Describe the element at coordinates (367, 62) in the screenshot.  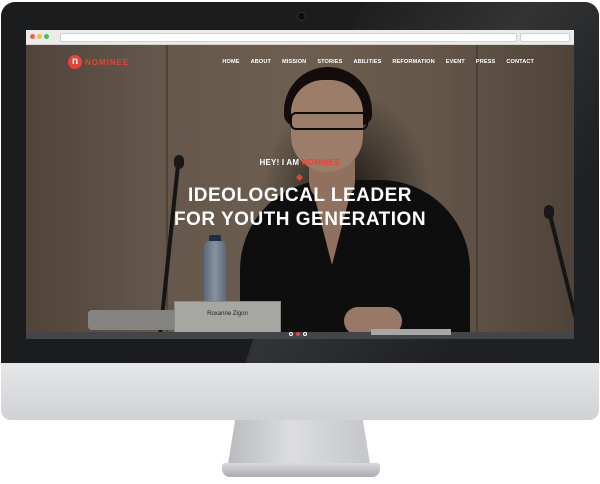
I see `nav-abilities: ABILITIES` at that location.